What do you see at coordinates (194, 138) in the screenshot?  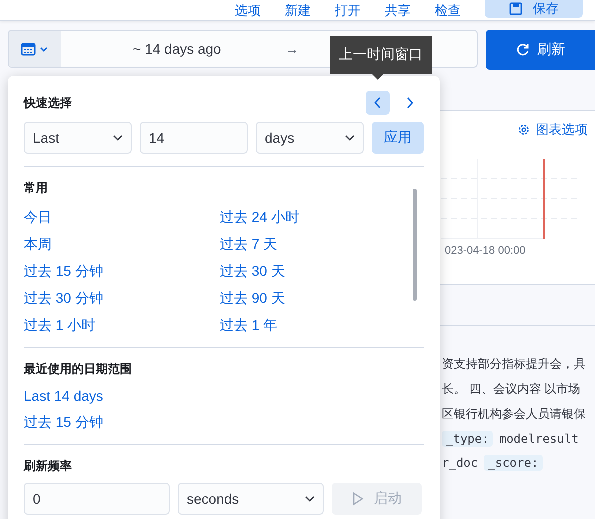 I see `number-input: 14` at bounding box center [194, 138].